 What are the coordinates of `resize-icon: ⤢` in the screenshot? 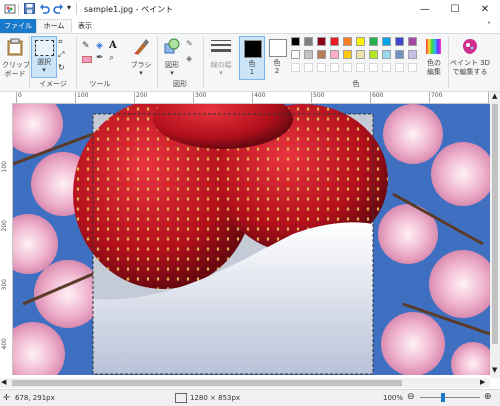 It's located at (61, 55).